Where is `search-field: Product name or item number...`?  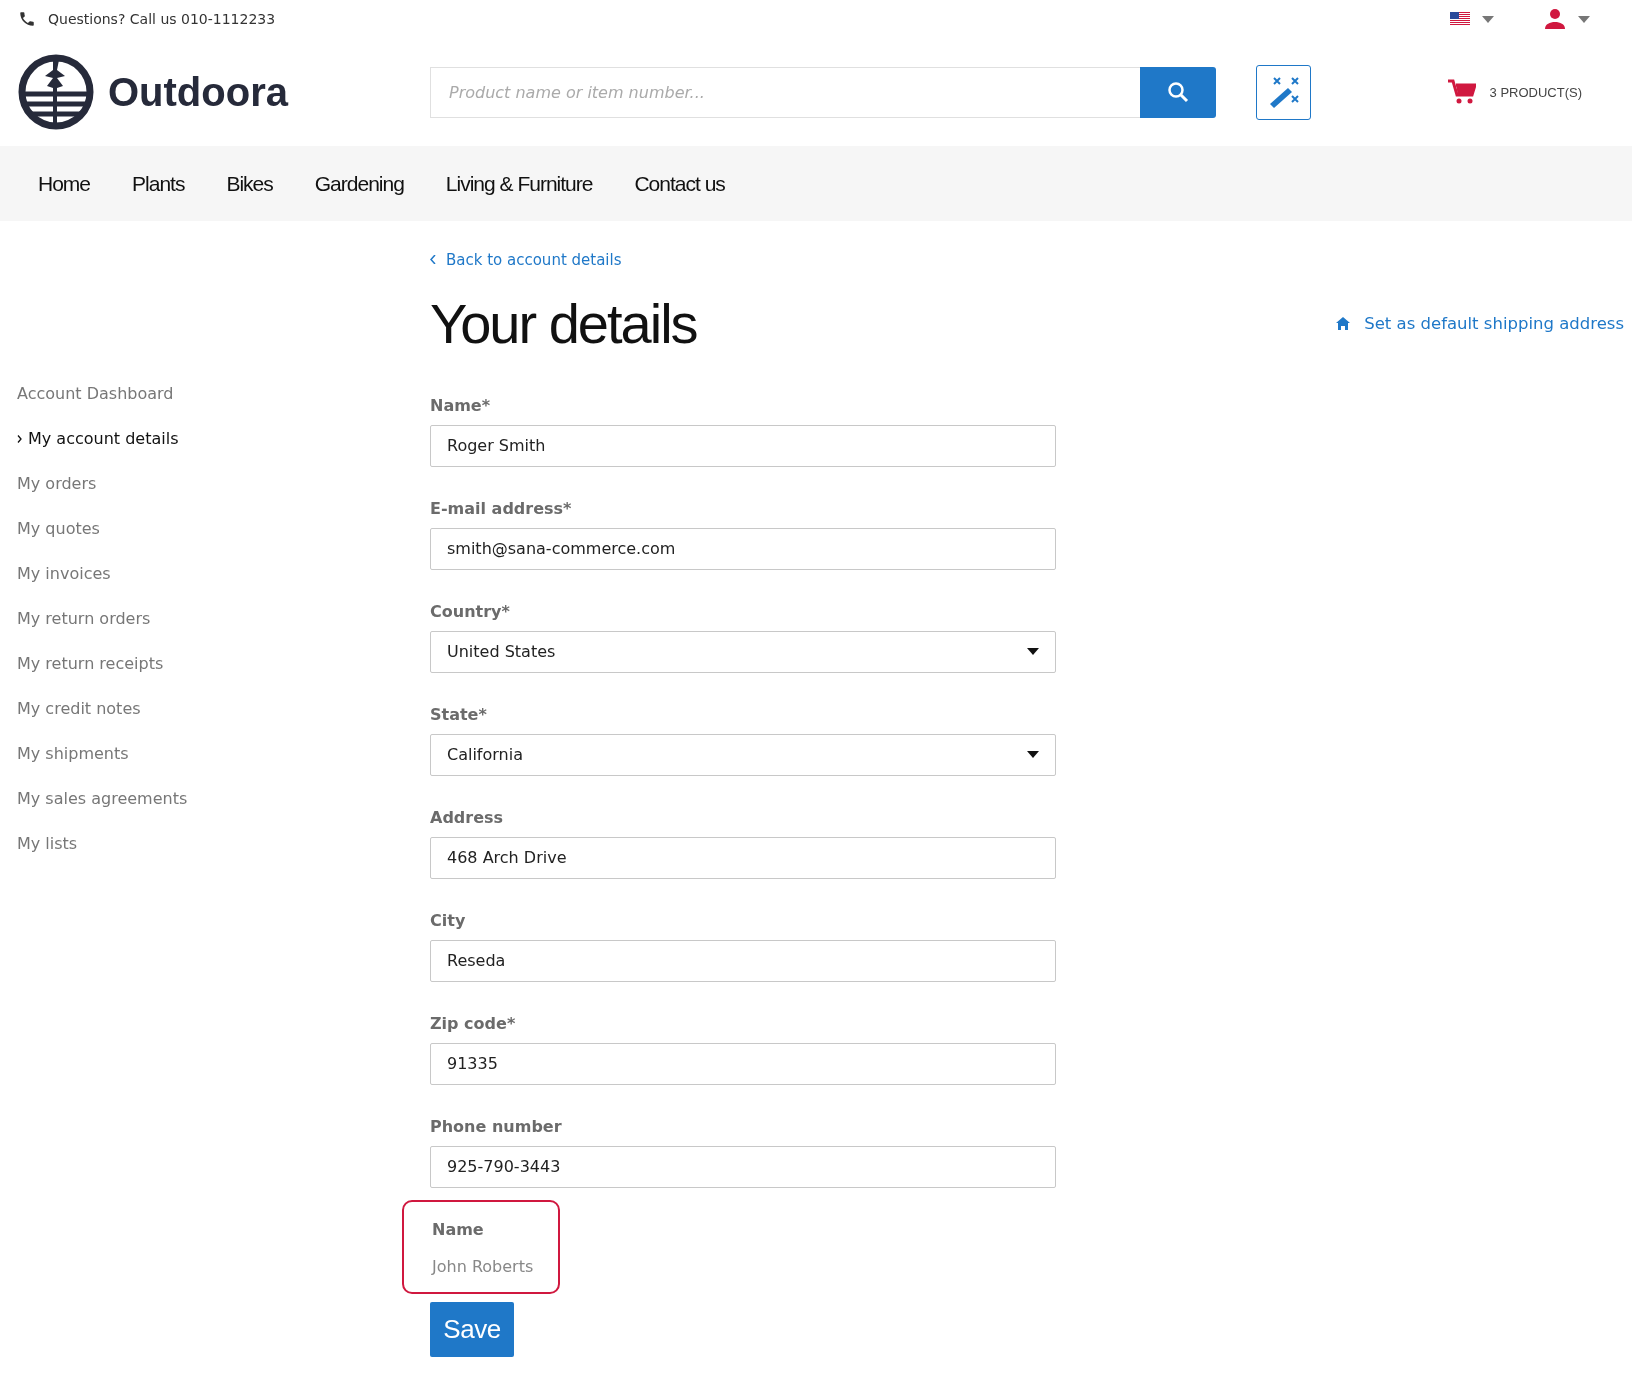
search-field: Product name or item number... is located at coordinates (785, 92).